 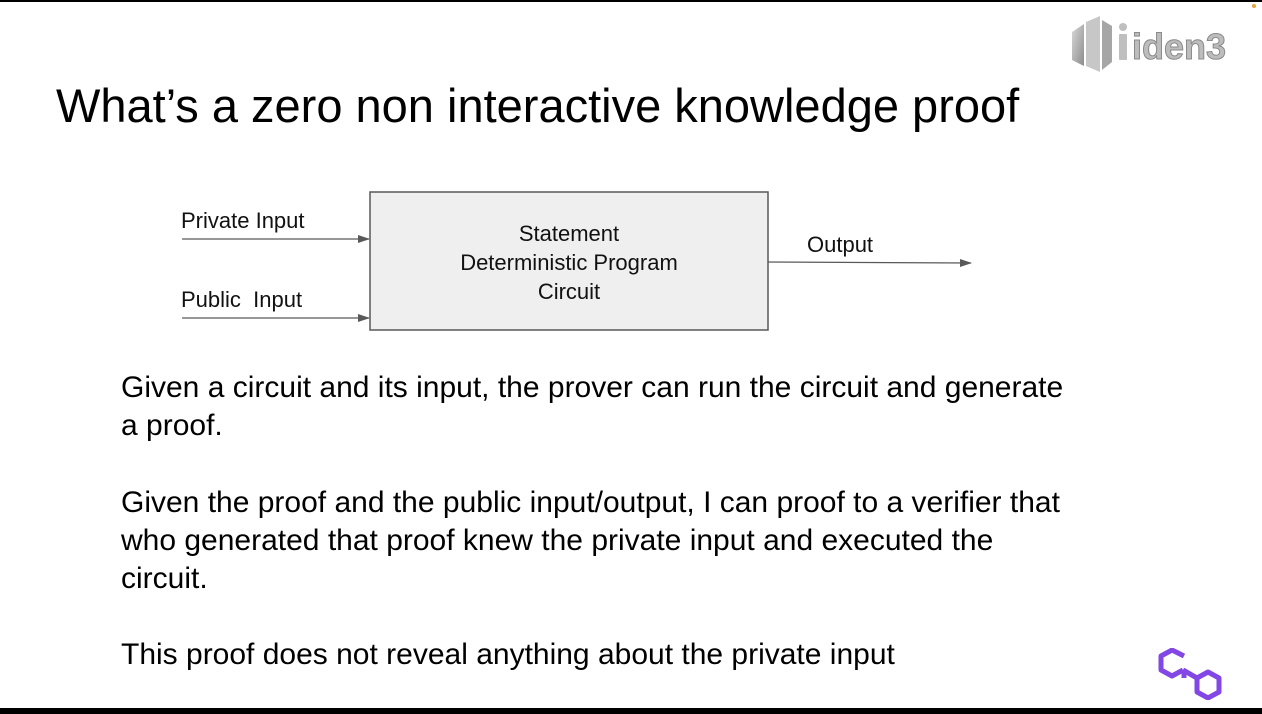 I want to click on bottom-border, so click(x=631, y=711).